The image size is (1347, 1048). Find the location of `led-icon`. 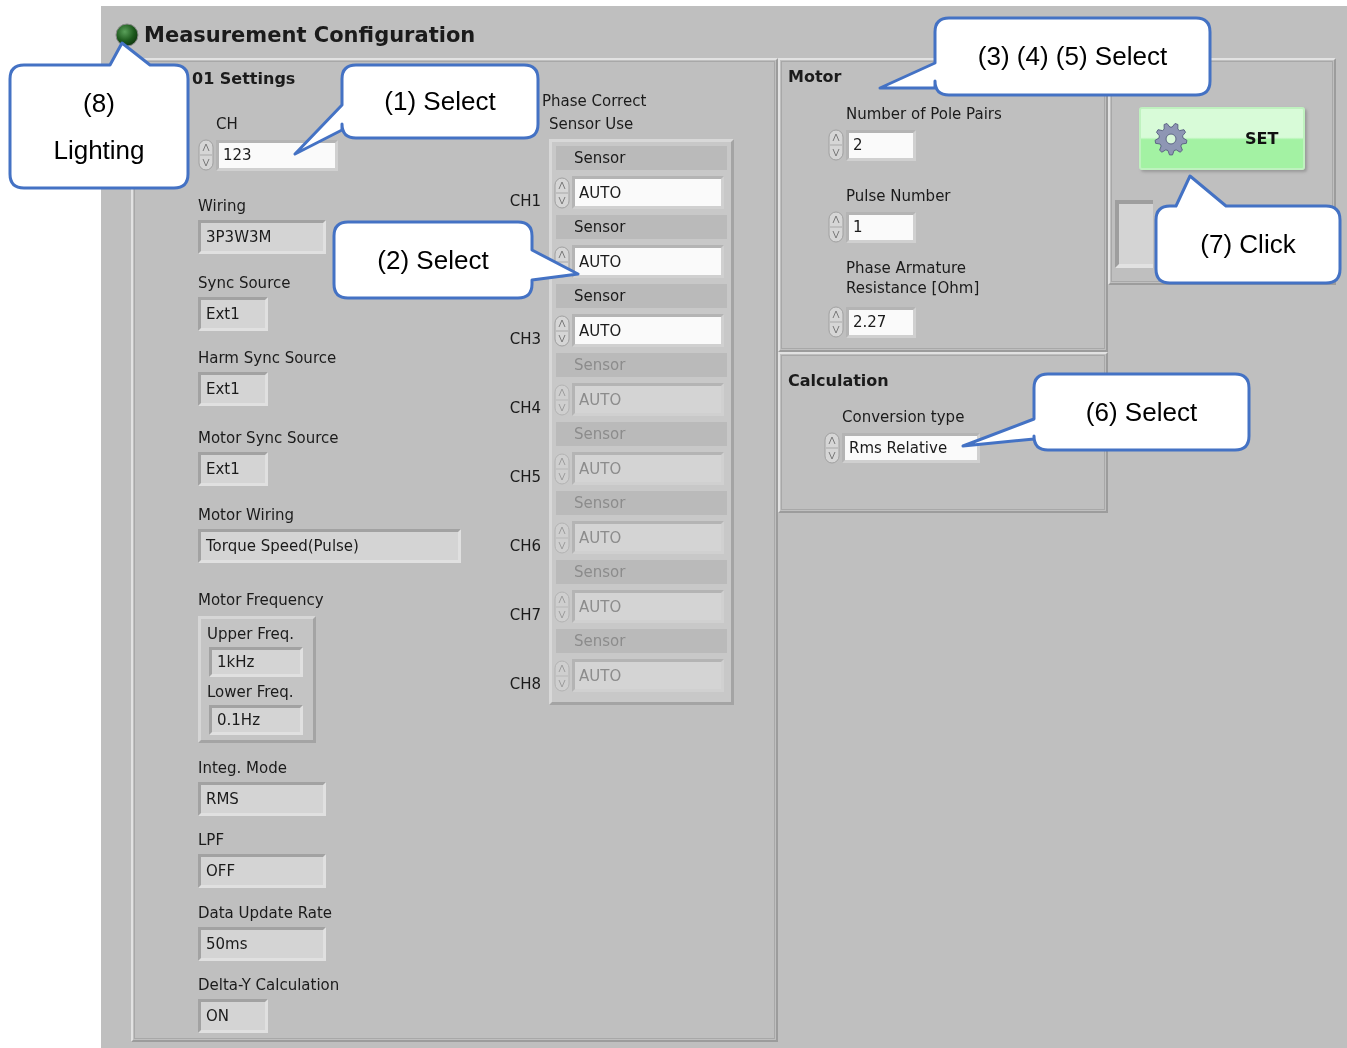

led-icon is located at coordinates (127, 35).